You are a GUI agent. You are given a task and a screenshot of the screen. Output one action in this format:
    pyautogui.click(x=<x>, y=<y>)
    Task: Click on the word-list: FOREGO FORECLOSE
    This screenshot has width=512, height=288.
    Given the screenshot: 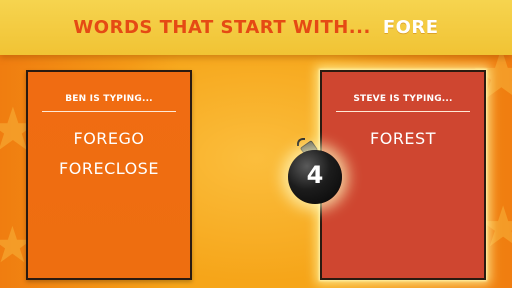 What is the action you would take?
    pyautogui.click(x=109, y=154)
    